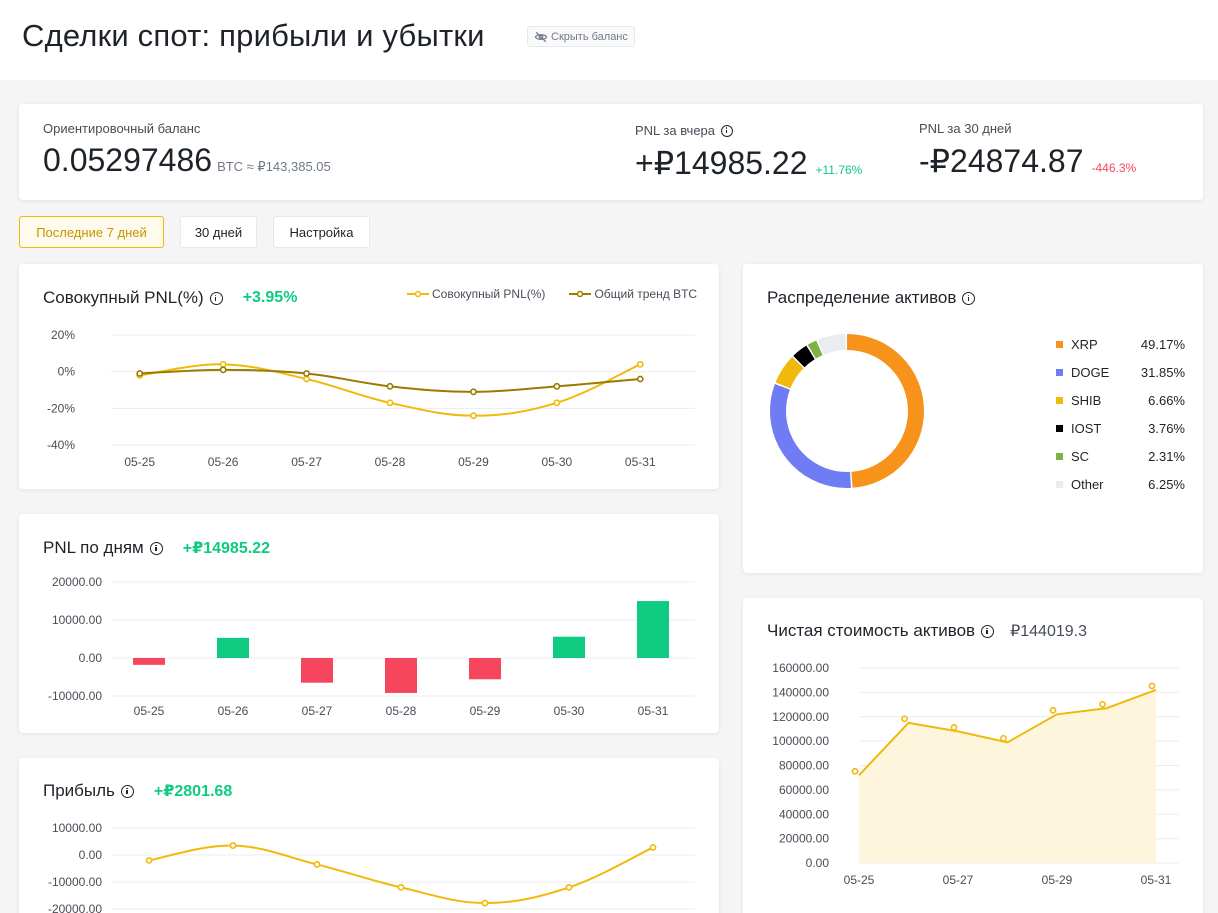 The height and width of the screenshot is (913, 1218). What do you see at coordinates (1084, 344) in the screenshot?
I see `legend-name: XRP` at bounding box center [1084, 344].